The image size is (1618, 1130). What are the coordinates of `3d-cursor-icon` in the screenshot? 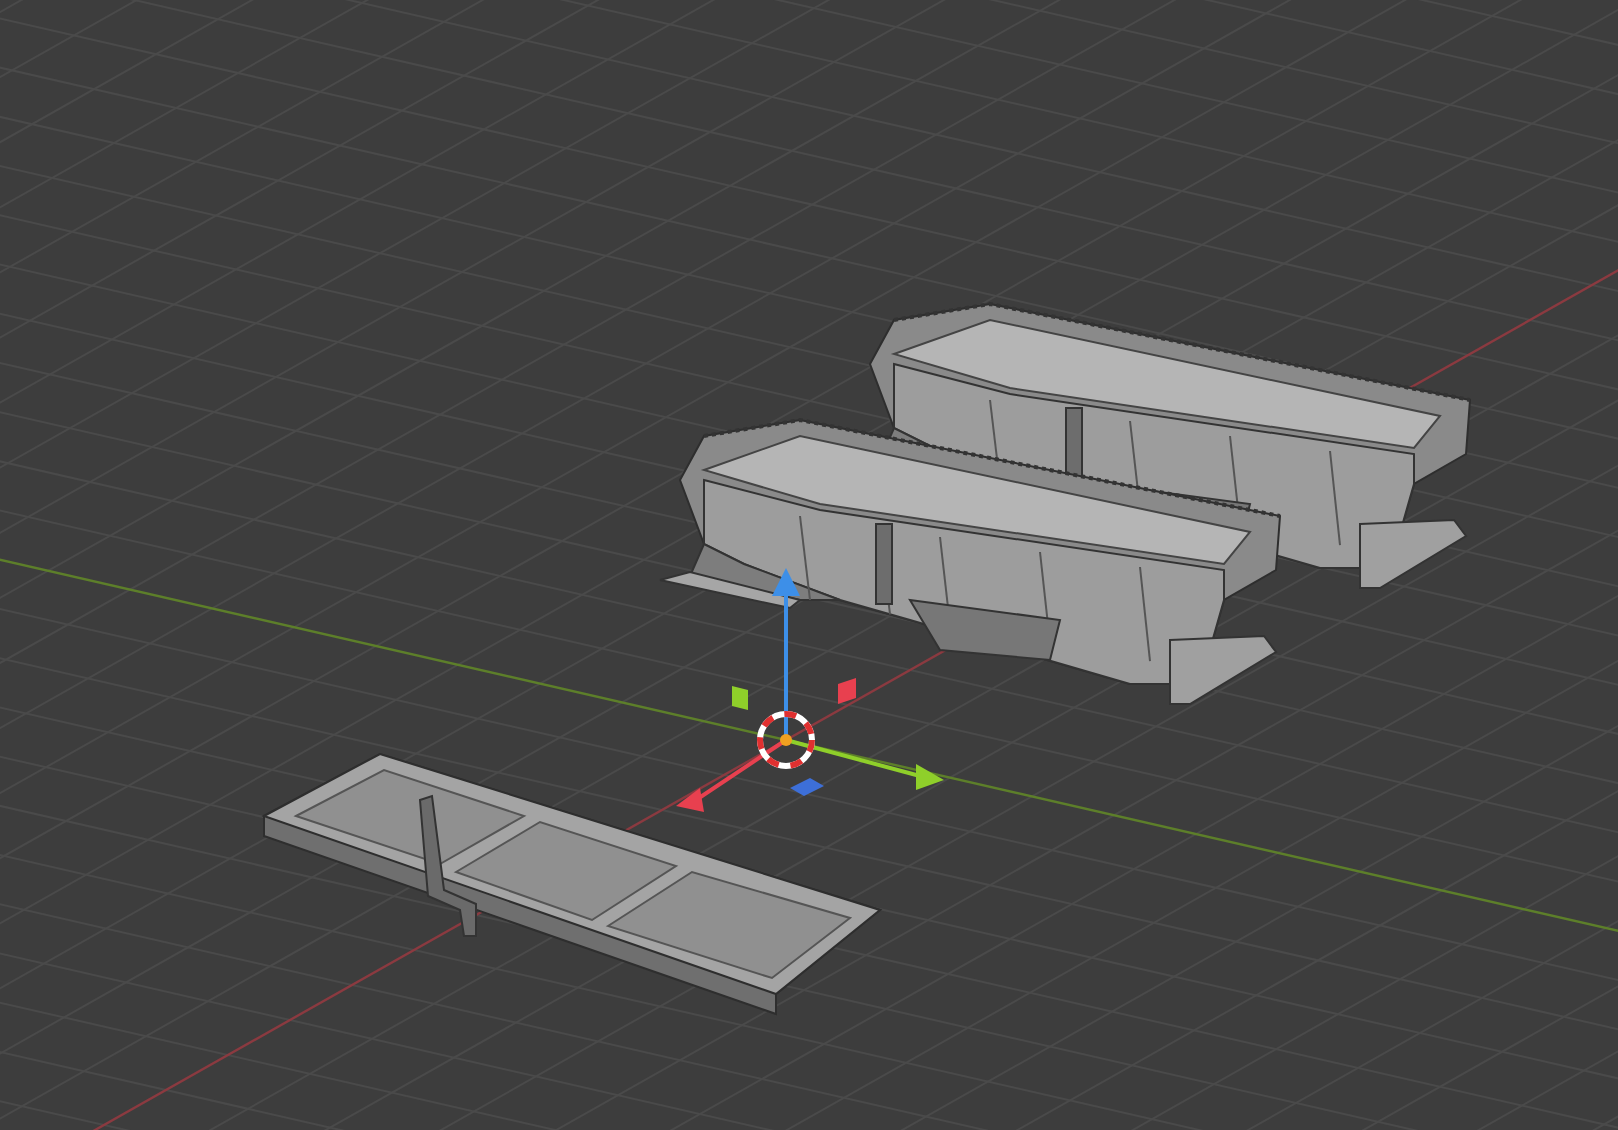 It's located at (786, 740).